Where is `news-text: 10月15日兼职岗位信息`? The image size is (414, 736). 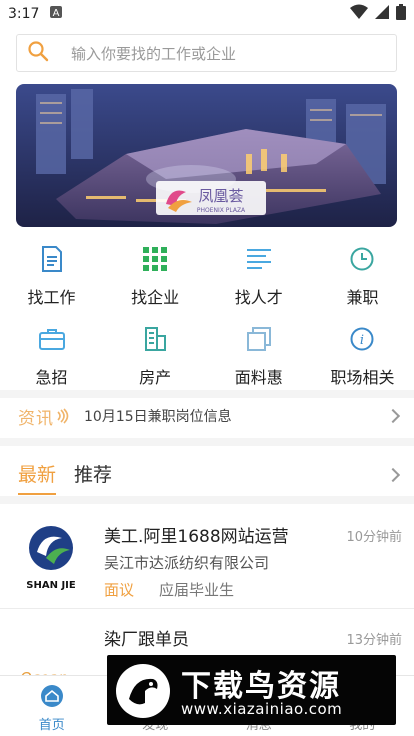
news-text: 10月15日兼职岗位信息 is located at coordinates (158, 417).